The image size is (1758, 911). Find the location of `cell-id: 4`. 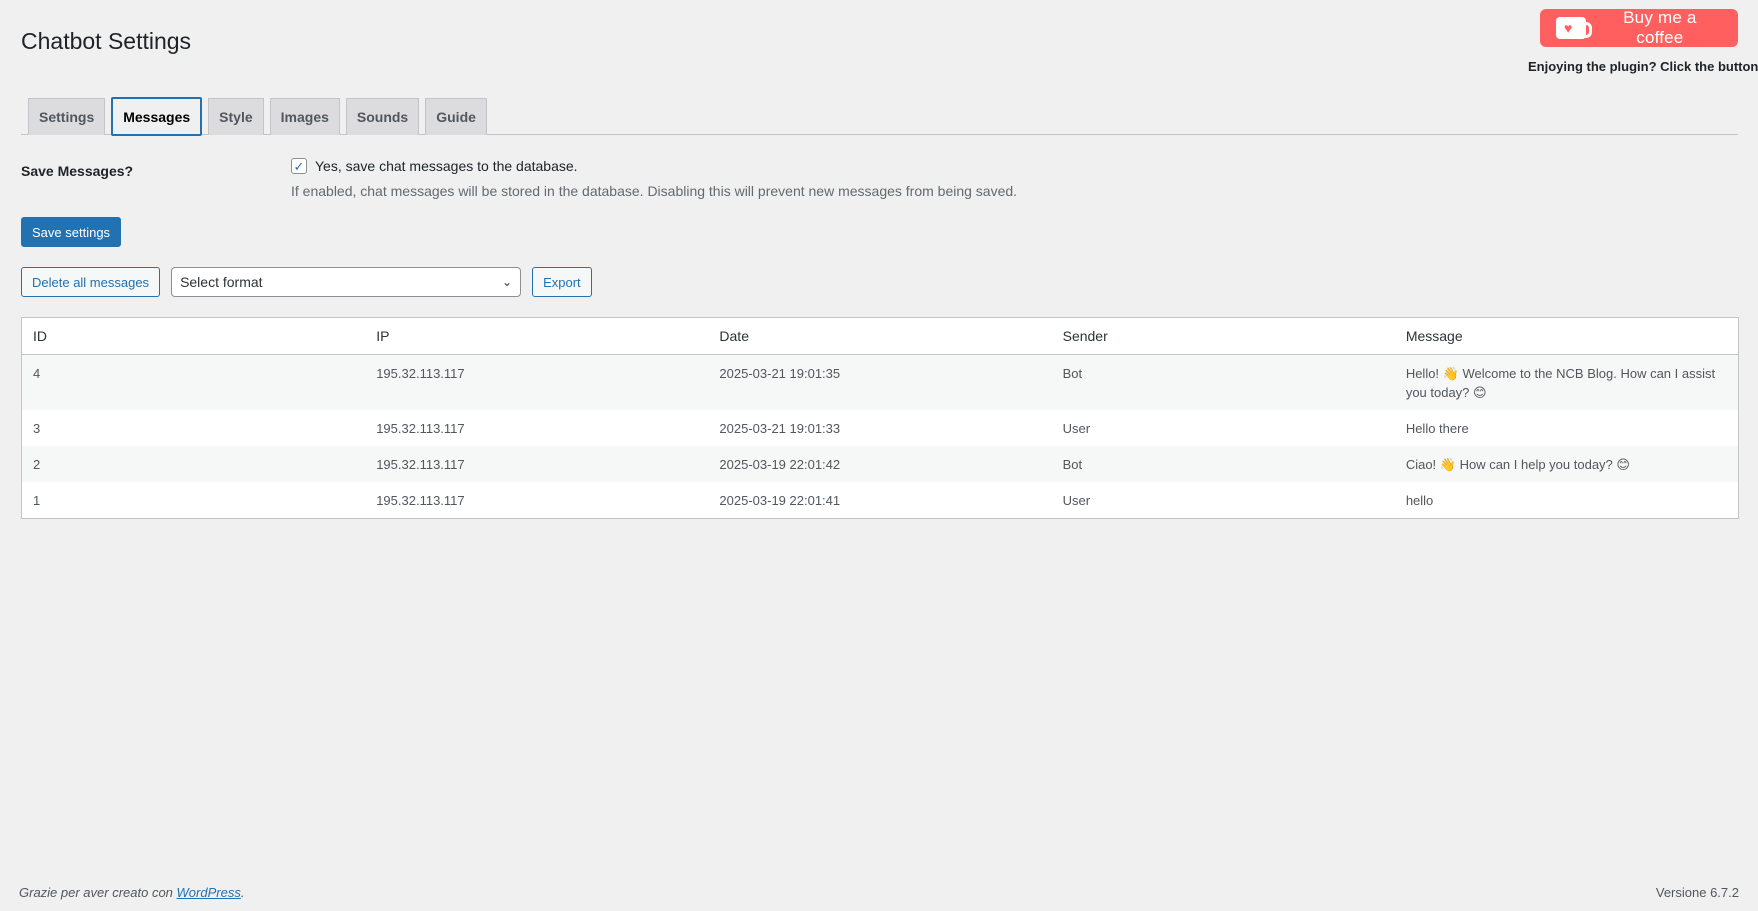

cell-id: 4 is located at coordinates (37, 373).